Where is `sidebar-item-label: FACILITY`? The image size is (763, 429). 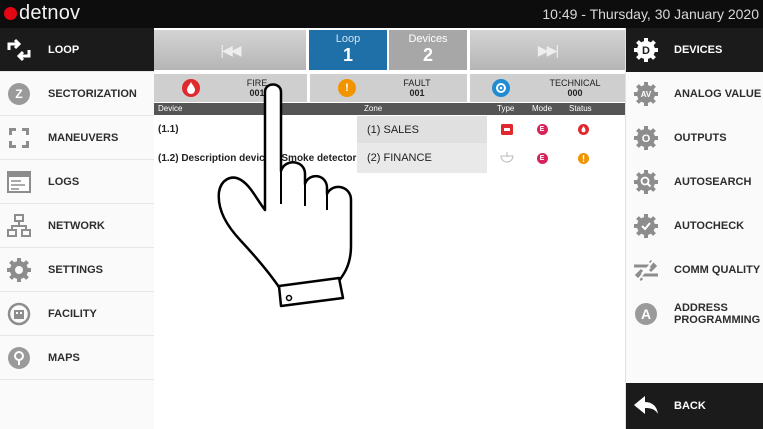 sidebar-item-label: FACILITY is located at coordinates (72, 313).